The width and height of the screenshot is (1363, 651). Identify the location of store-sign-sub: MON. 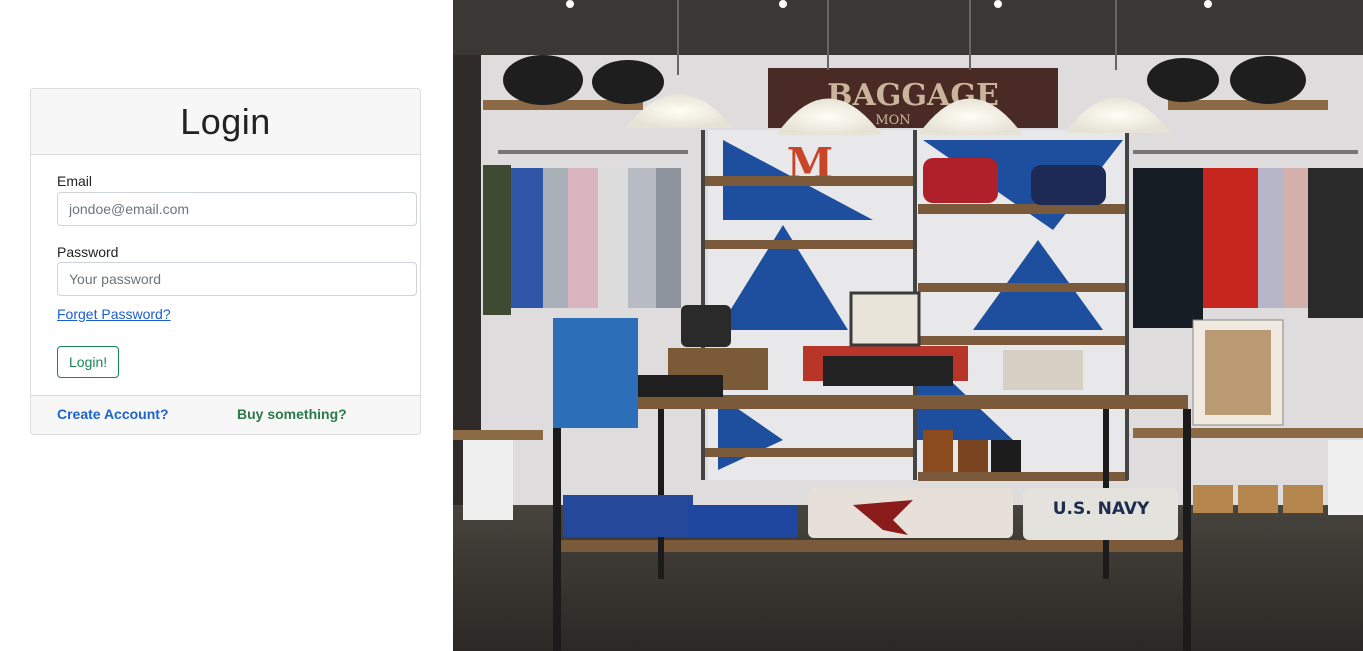
(892, 120).